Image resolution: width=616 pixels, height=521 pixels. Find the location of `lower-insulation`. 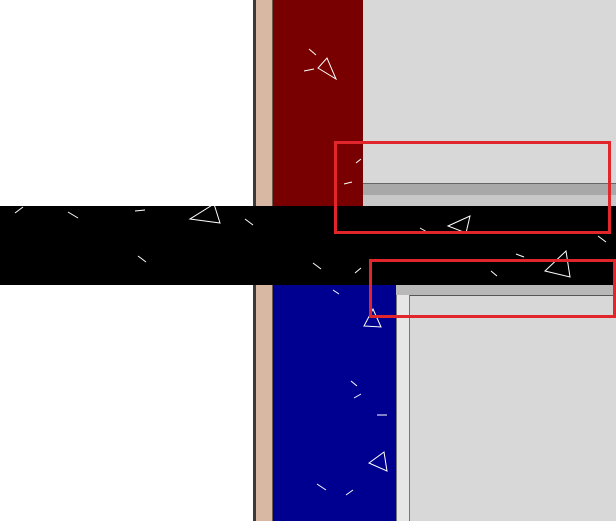

lower-insulation is located at coordinates (334, 403).